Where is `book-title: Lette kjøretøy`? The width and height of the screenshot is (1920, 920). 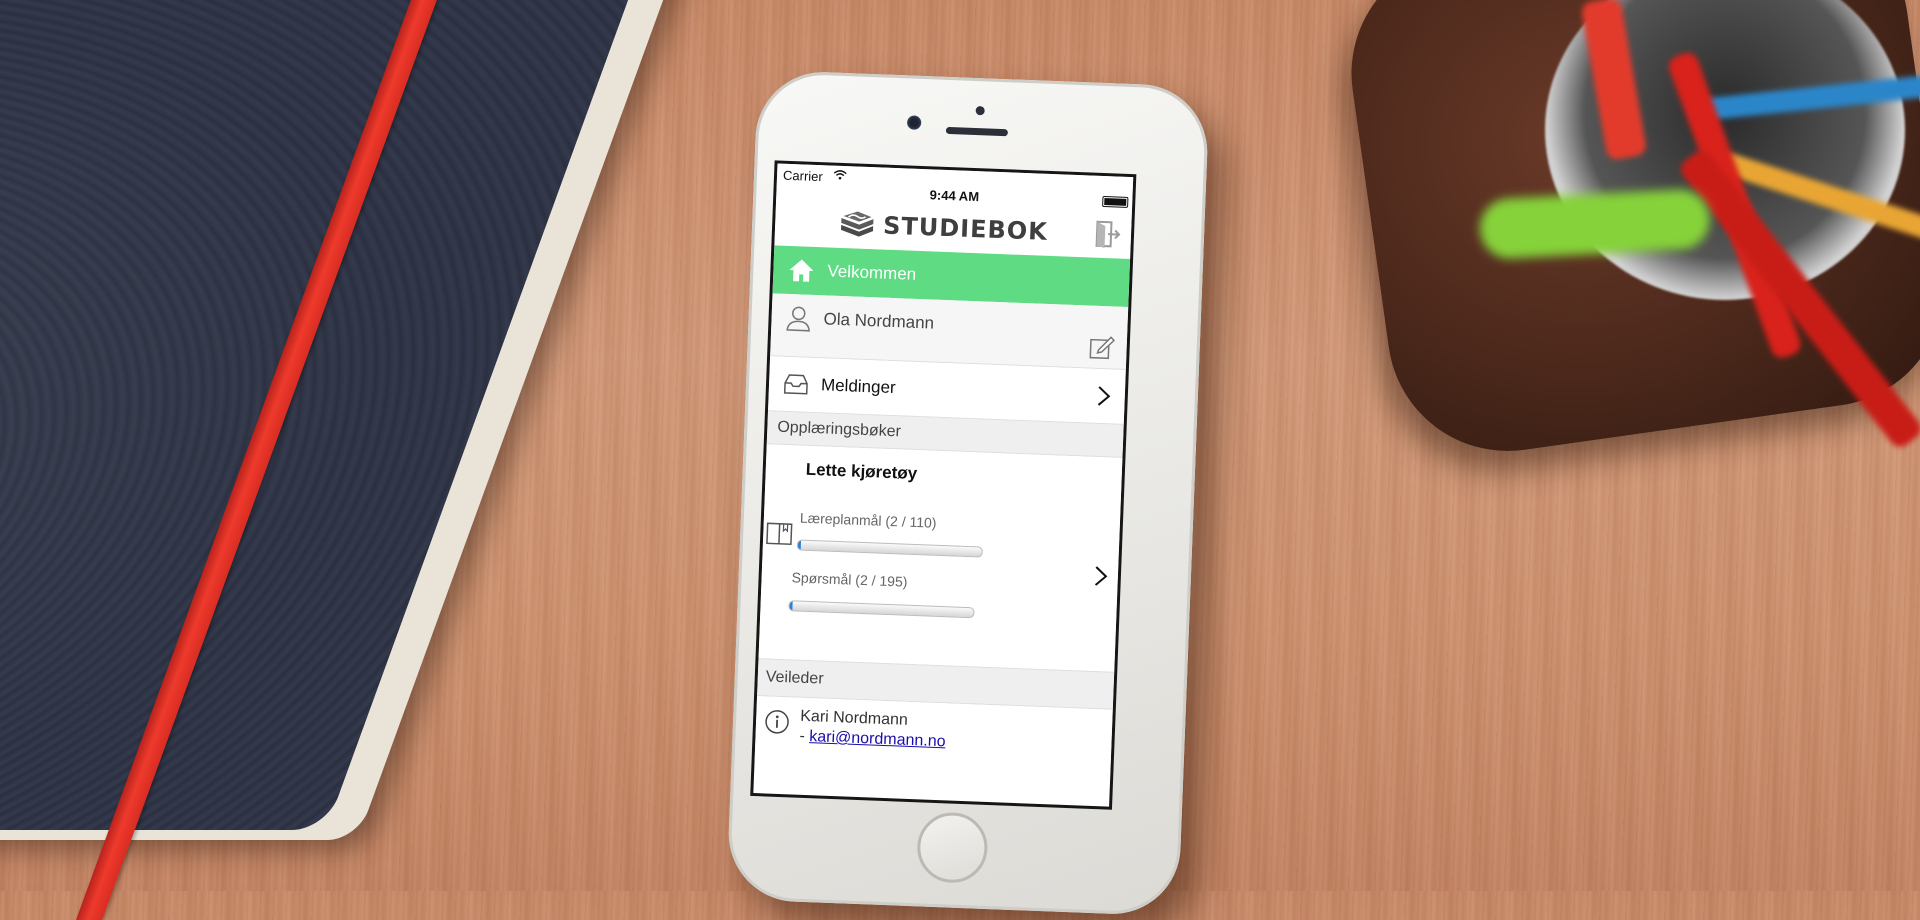 book-title: Lette kjøretøy is located at coordinates (861, 472).